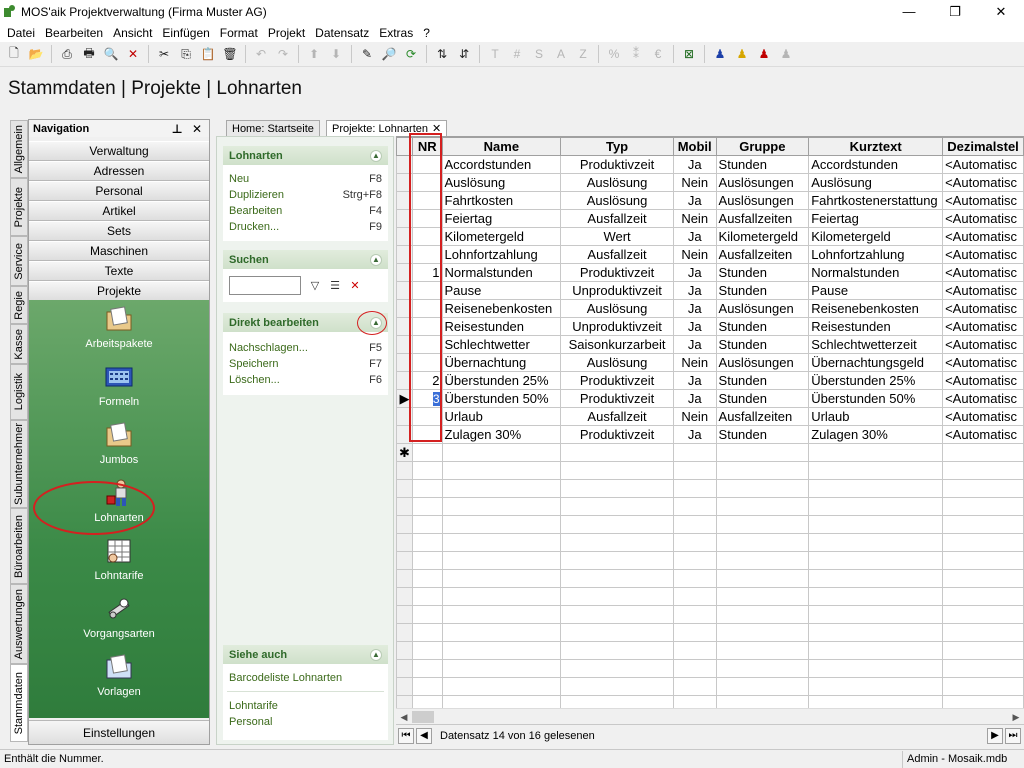  I want to click on column-header-name: Name, so click(501, 146).